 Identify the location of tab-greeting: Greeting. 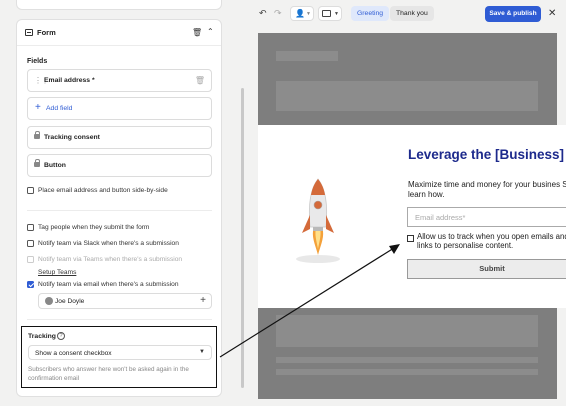
(370, 13).